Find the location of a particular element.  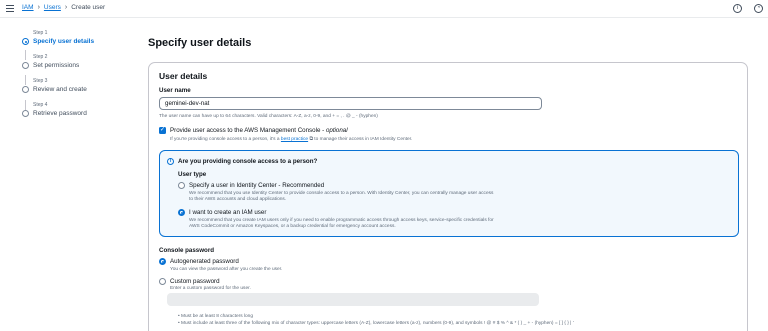

password-rule: • Must be at least 8 characters long is located at coordinates (216, 316).